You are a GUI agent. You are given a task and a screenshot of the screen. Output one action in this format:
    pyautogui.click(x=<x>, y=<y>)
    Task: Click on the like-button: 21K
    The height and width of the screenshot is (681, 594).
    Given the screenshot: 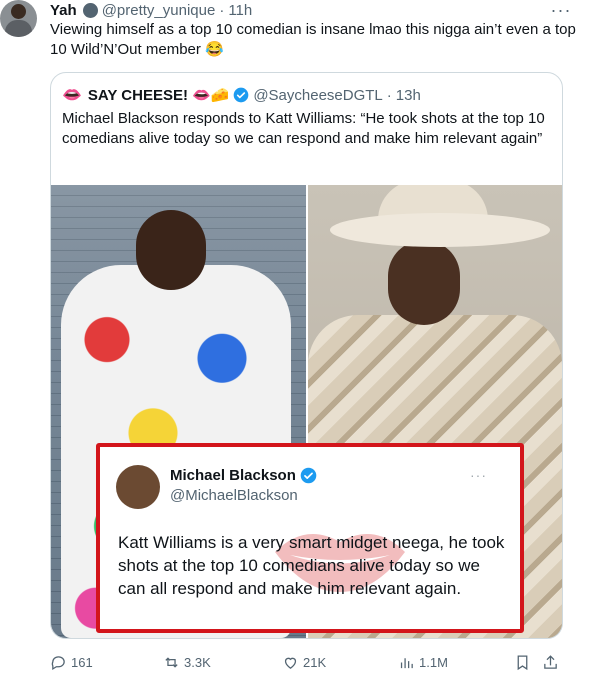 What is the action you would take?
    pyautogui.click(x=304, y=662)
    